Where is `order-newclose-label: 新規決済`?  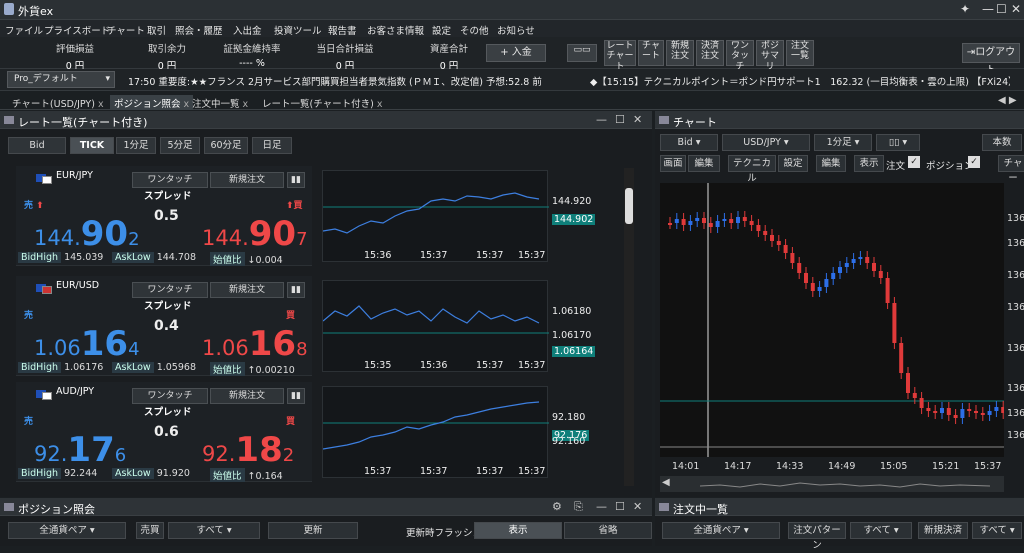 order-newclose-label: 新規決済 is located at coordinates (943, 530).